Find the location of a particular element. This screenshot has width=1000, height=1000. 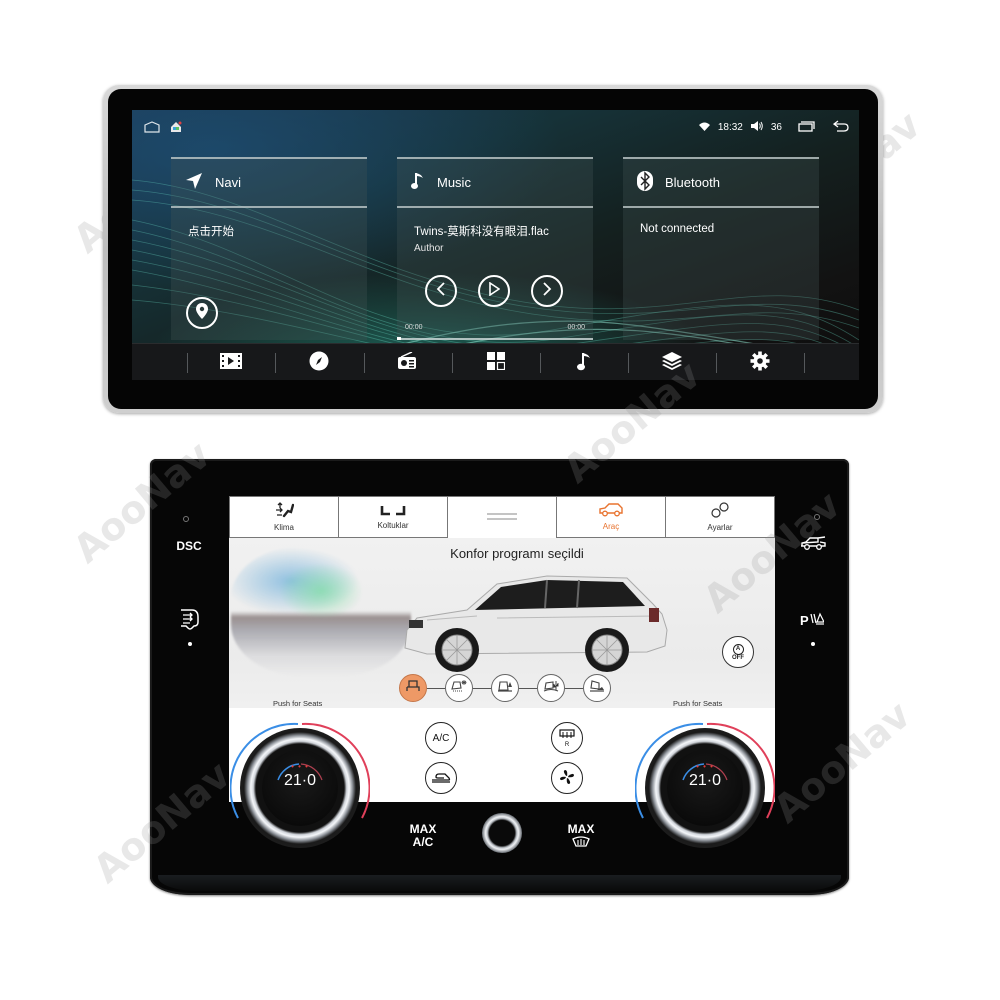

apps-grid-icon is located at coordinates (496, 363).